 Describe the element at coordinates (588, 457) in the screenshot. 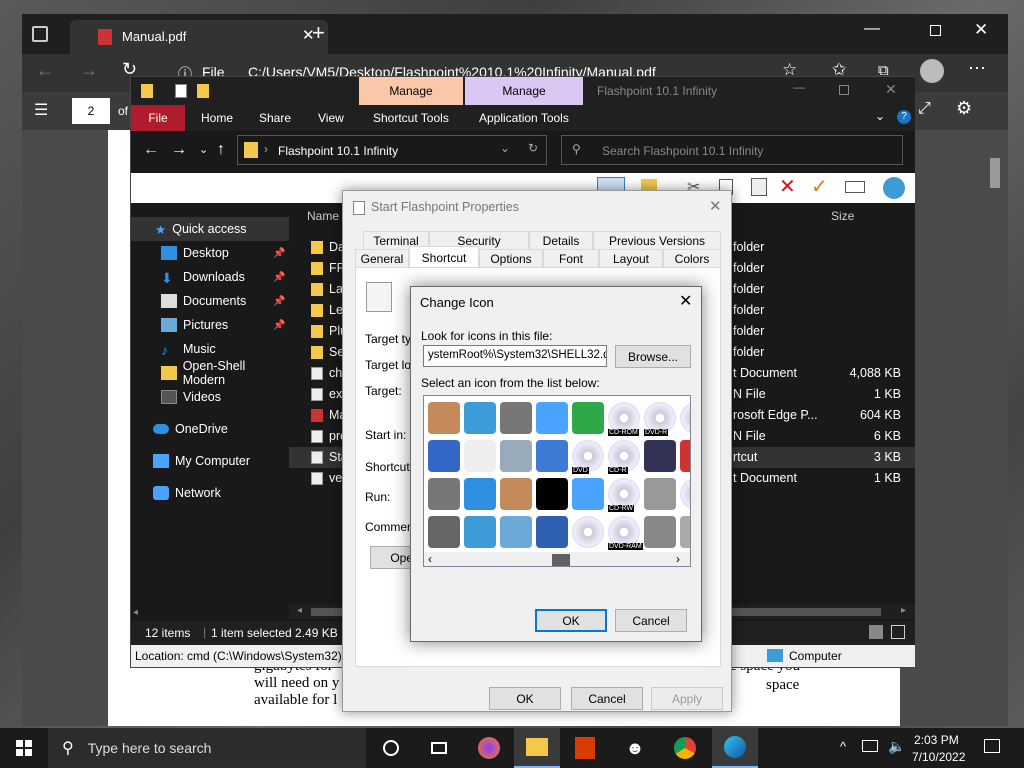

I see `dvd-drive-icon: DVD` at that location.